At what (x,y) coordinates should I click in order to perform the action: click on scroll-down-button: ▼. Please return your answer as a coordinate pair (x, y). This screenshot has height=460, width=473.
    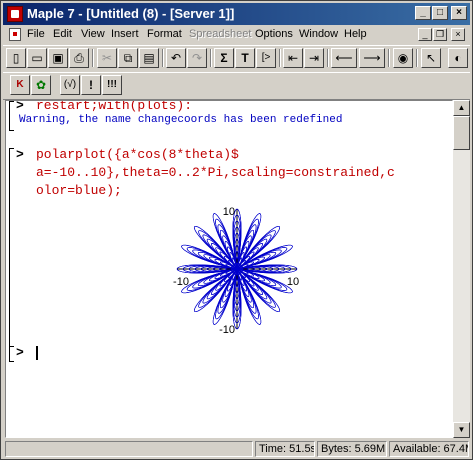
    Looking at the image, I should click on (461, 430).